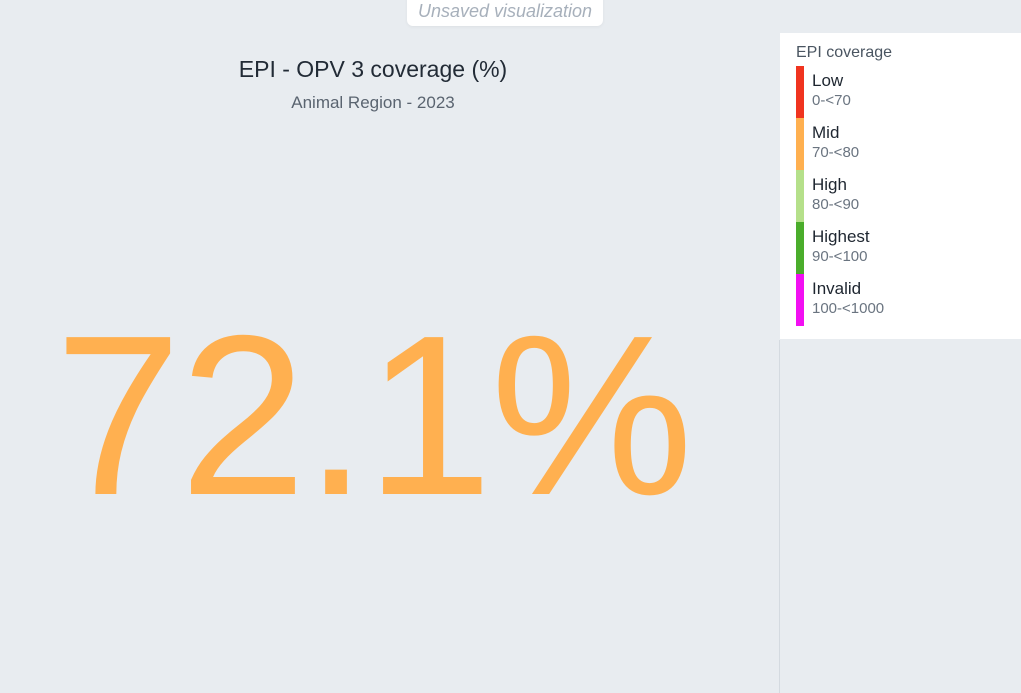  Describe the element at coordinates (840, 256) in the screenshot. I see `legend-range: 90-<100` at that location.